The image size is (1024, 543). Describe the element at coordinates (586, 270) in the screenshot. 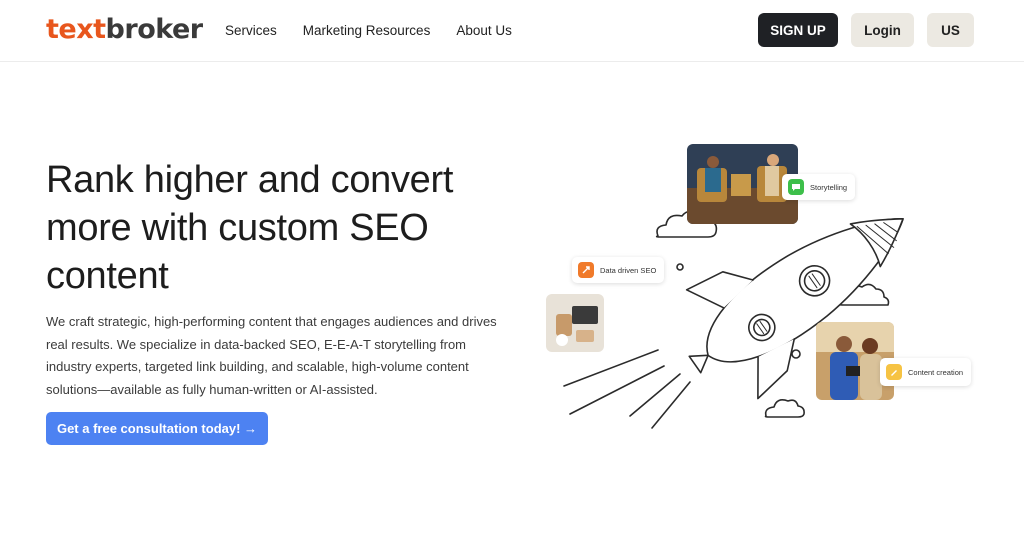

I see `chart-arrow-icon` at that location.